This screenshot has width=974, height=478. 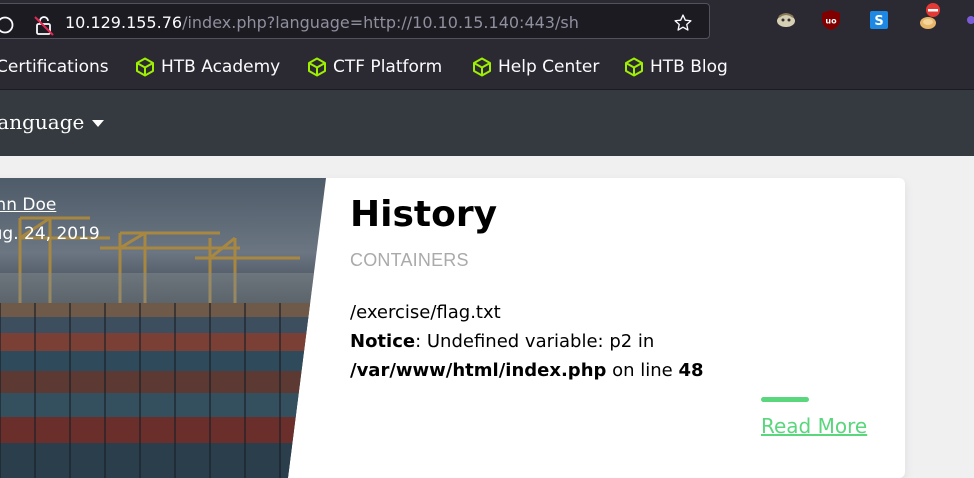 What do you see at coordinates (409, 260) in the screenshot?
I see `post-category: CONTAINERS` at bounding box center [409, 260].